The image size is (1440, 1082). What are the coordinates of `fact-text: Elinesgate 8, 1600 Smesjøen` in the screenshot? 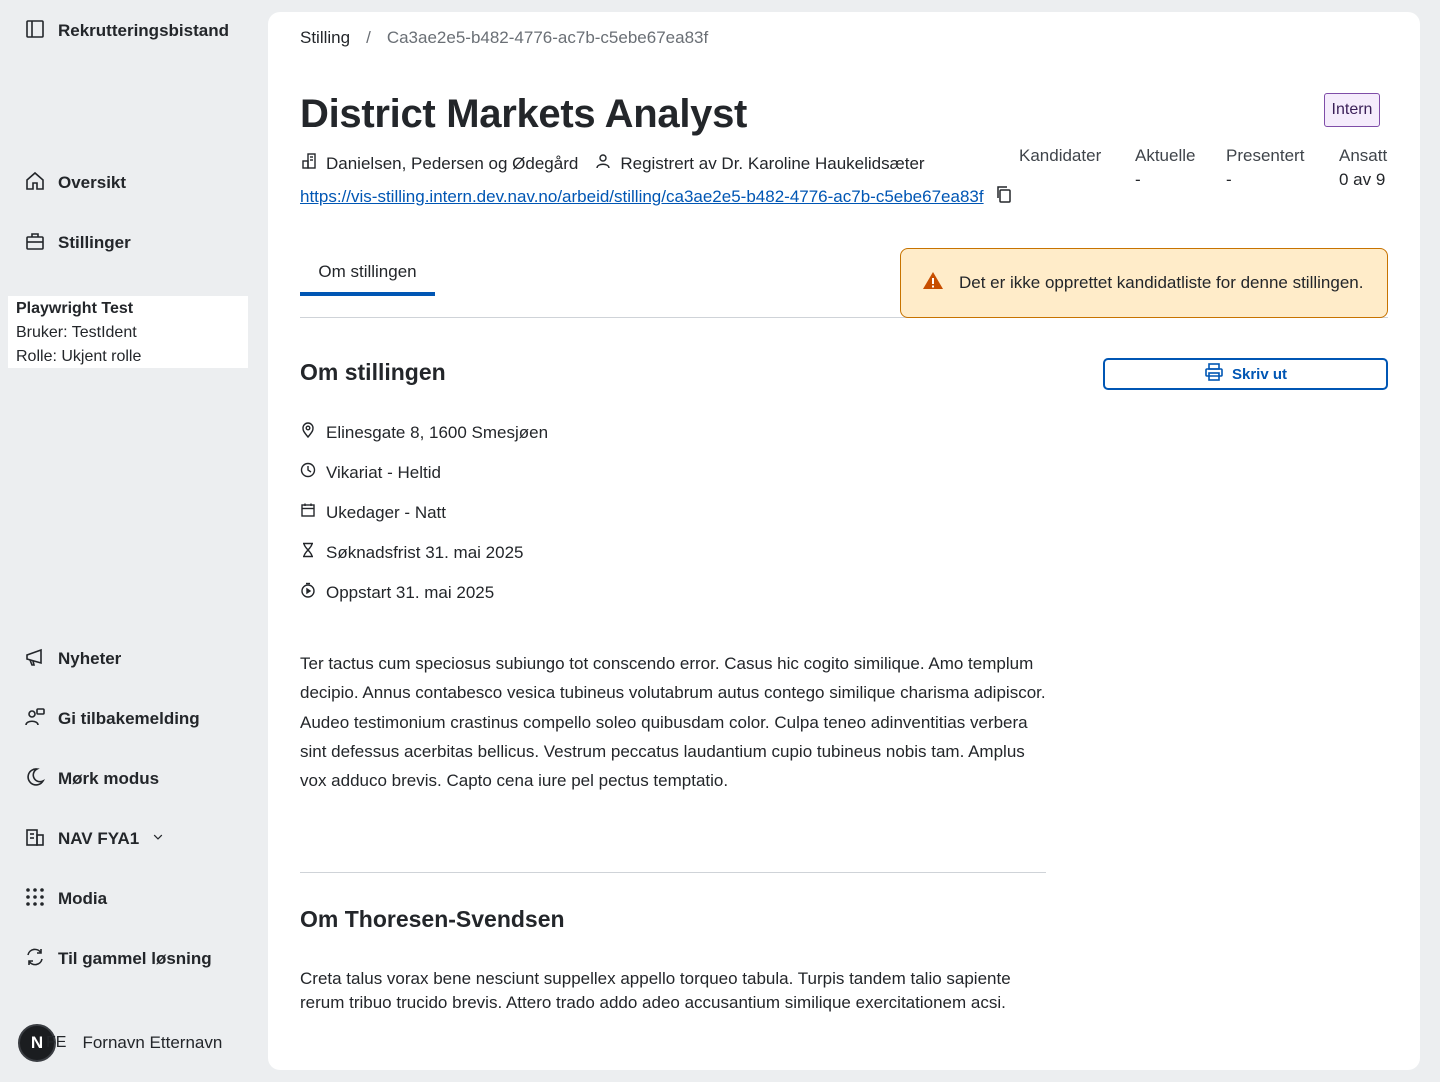 It's located at (437, 432).